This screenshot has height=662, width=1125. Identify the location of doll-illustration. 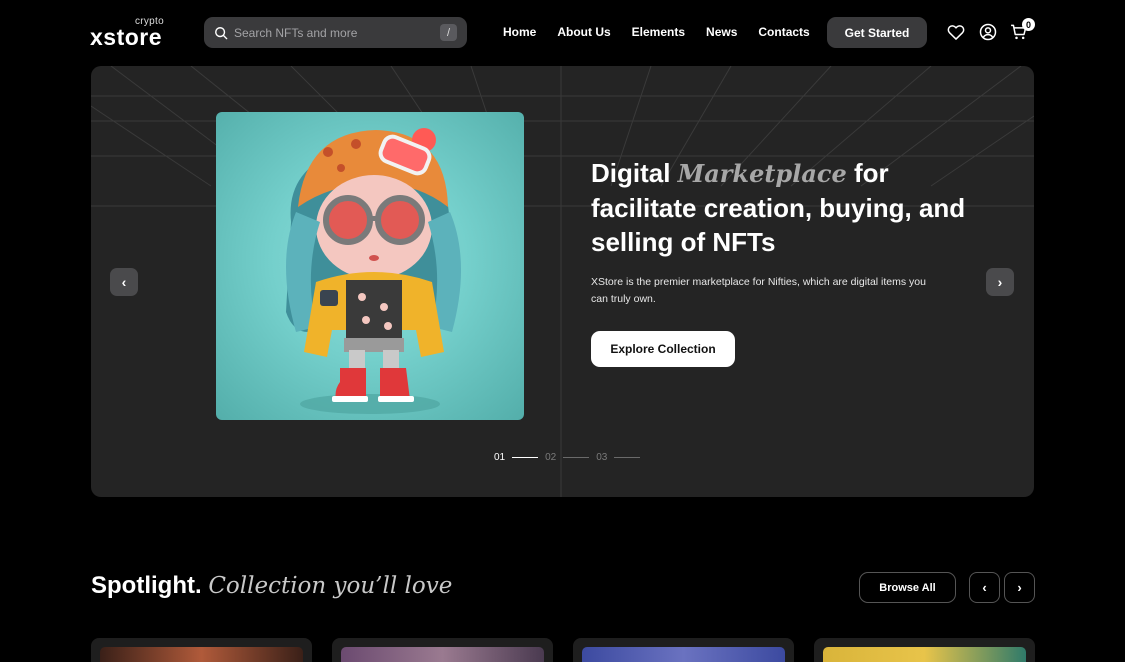
(374, 271).